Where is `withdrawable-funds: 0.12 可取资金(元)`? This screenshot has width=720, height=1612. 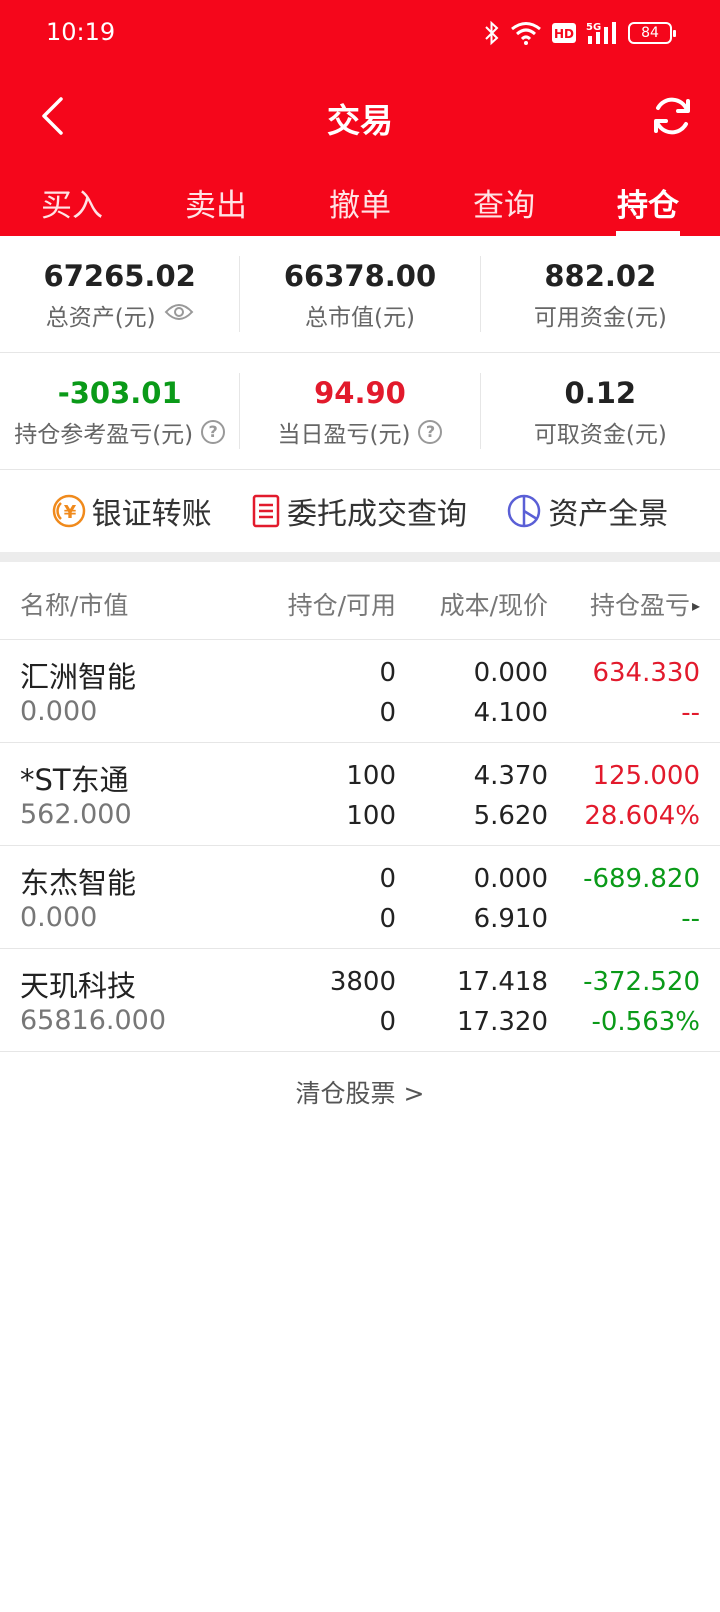 withdrawable-funds: 0.12 可取资金(元) is located at coordinates (599, 411).